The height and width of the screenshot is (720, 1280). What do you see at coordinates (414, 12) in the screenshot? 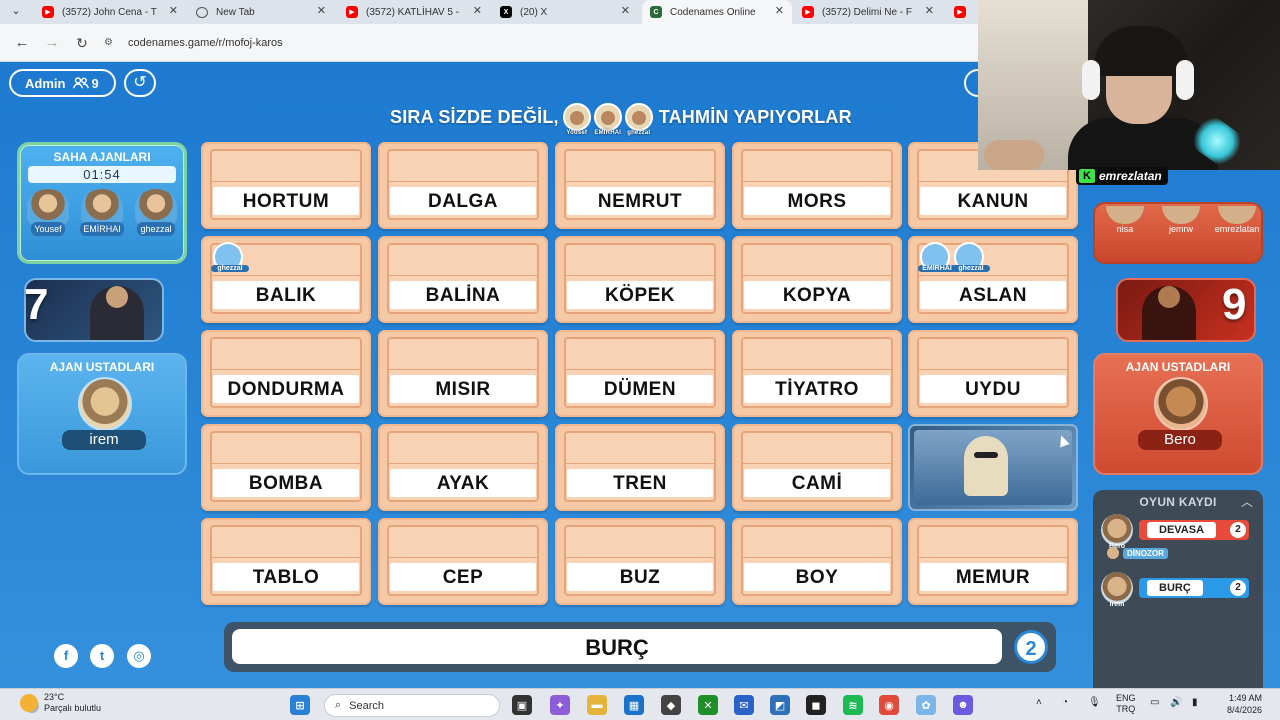
I see `browser-tab: ▶ (3572) KATLİHAV 5 - ✕` at bounding box center [414, 12].